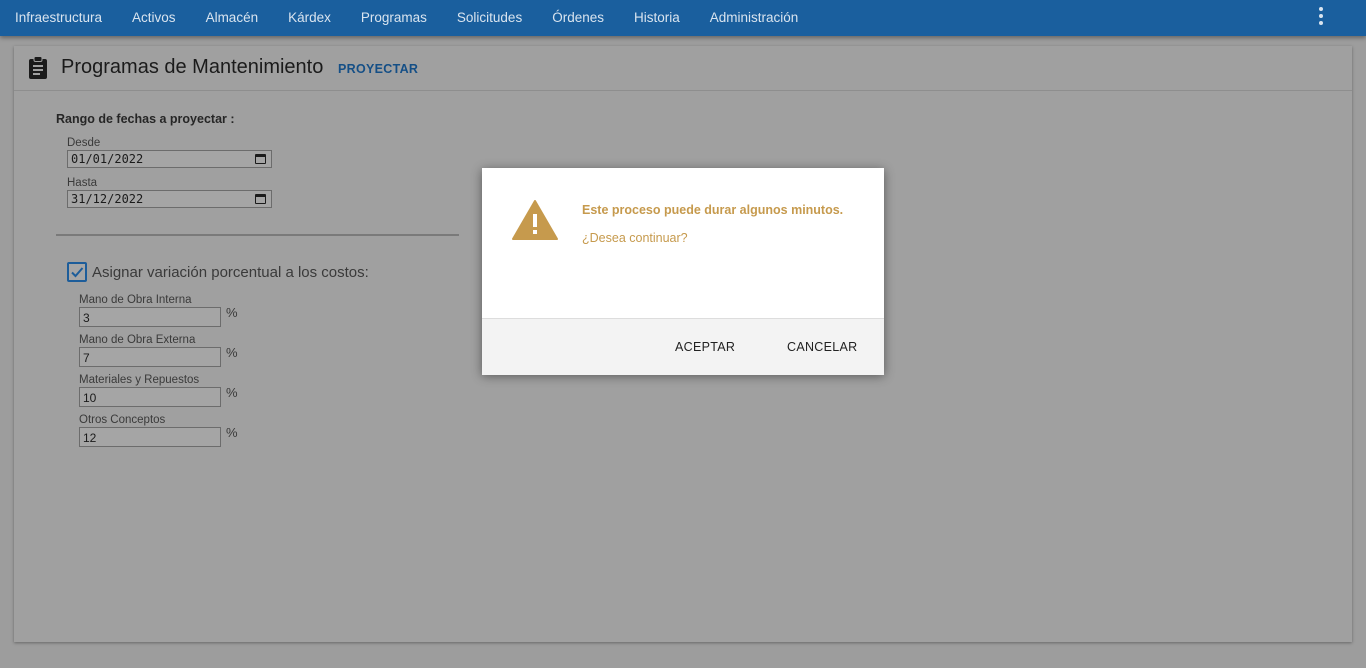 The height and width of the screenshot is (668, 1366). I want to click on desde-label: Desde, so click(84, 143).